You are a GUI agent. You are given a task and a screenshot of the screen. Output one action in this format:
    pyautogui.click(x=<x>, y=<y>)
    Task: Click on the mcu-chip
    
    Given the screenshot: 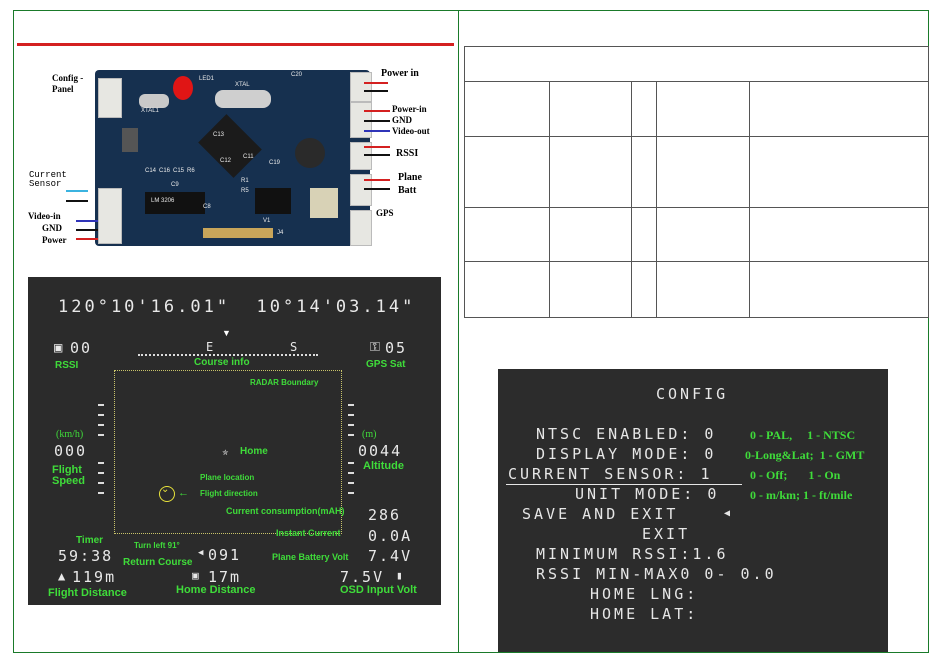 What is the action you would take?
    pyautogui.click(x=230, y=146)
    